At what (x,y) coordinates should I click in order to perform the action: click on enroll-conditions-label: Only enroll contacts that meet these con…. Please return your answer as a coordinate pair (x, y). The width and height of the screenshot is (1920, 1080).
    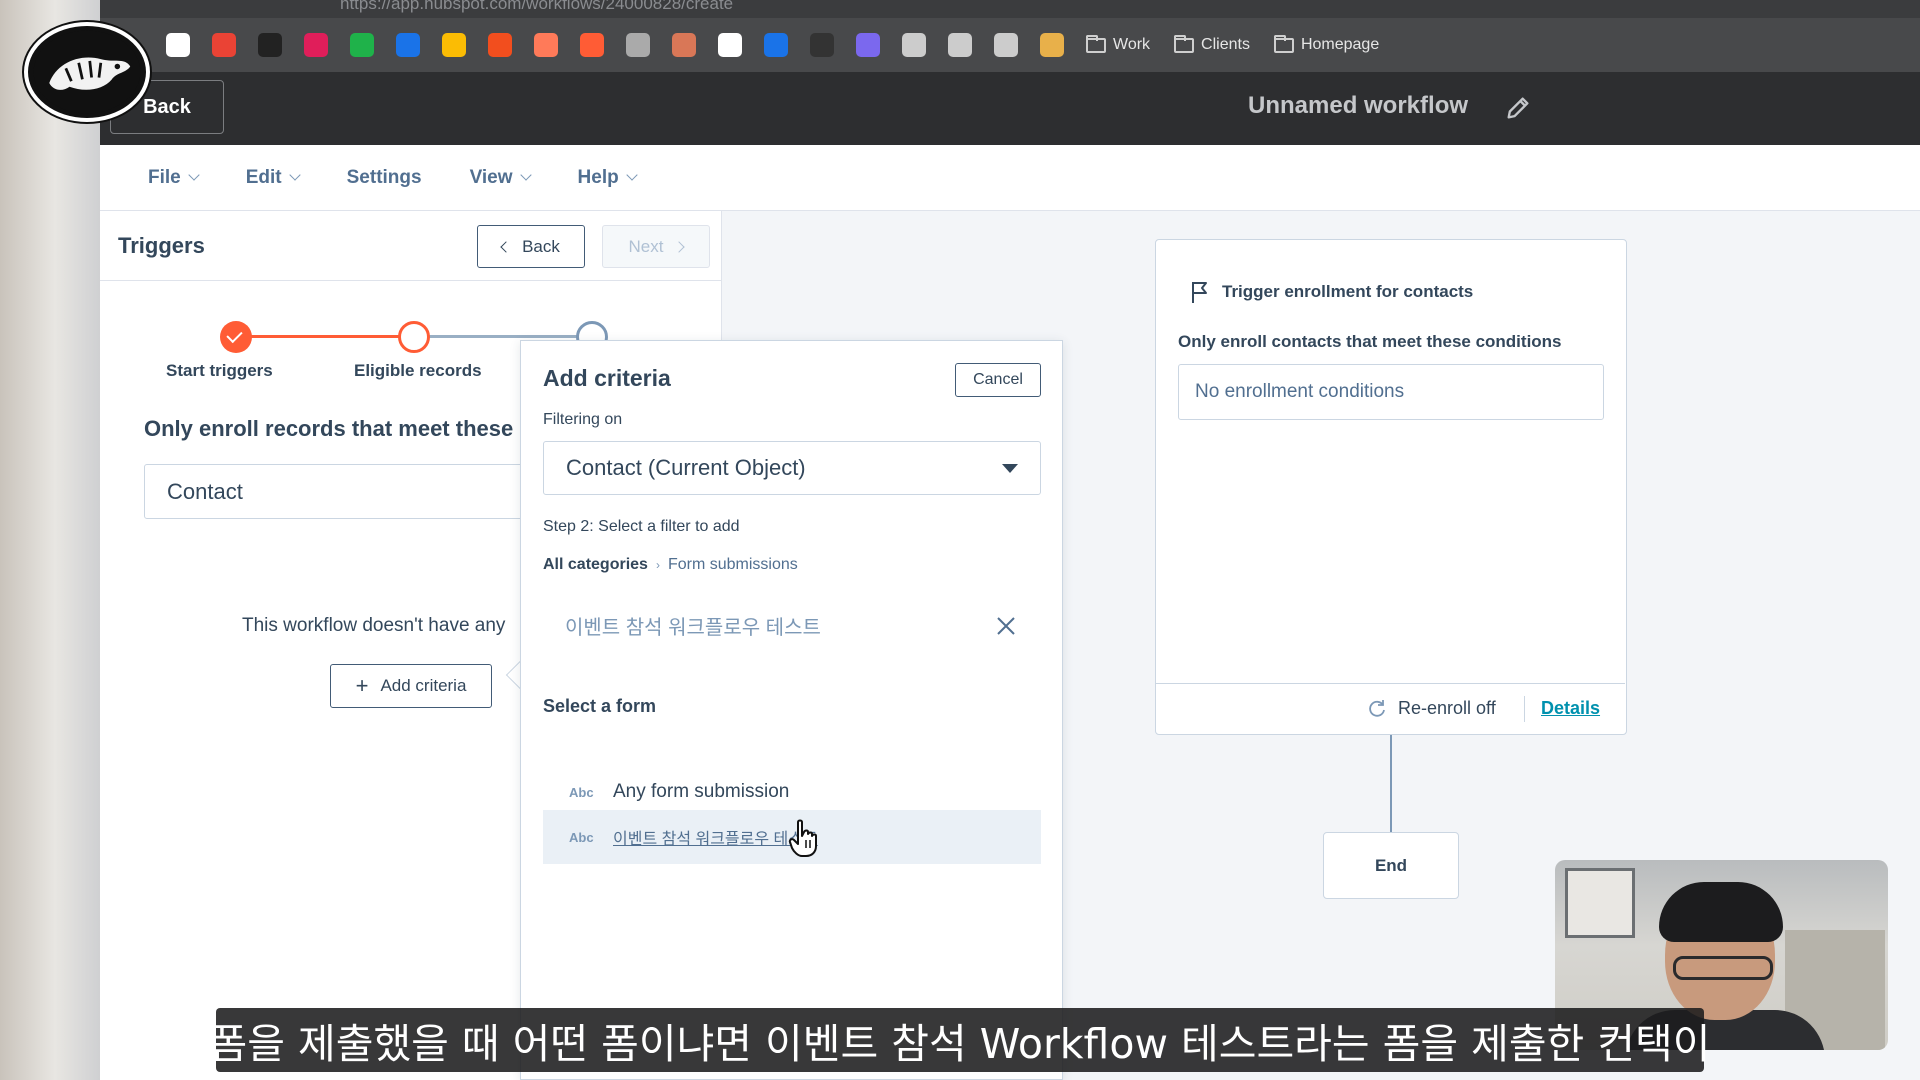
    Looking at the image, I should click on (1370, 341).